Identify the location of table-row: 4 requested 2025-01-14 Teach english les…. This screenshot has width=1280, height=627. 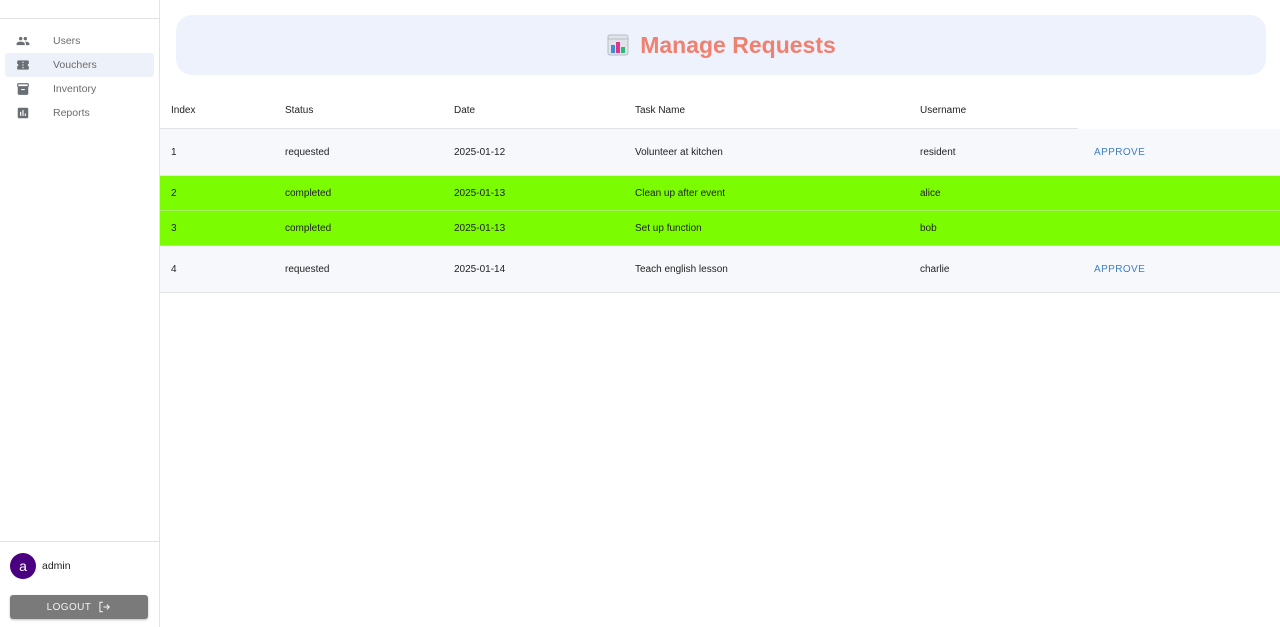
(720, 269).